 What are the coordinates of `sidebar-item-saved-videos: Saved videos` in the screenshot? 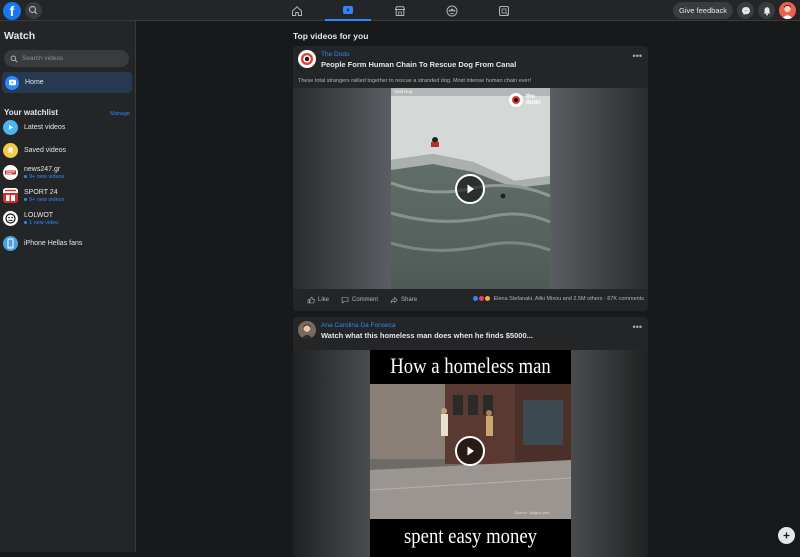 It's located at (34, 150).